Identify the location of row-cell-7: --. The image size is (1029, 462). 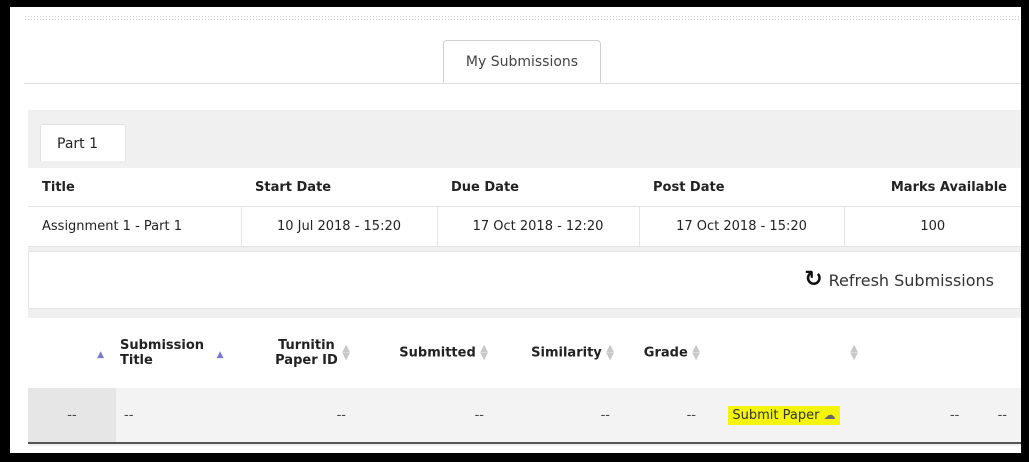
(954, 415).